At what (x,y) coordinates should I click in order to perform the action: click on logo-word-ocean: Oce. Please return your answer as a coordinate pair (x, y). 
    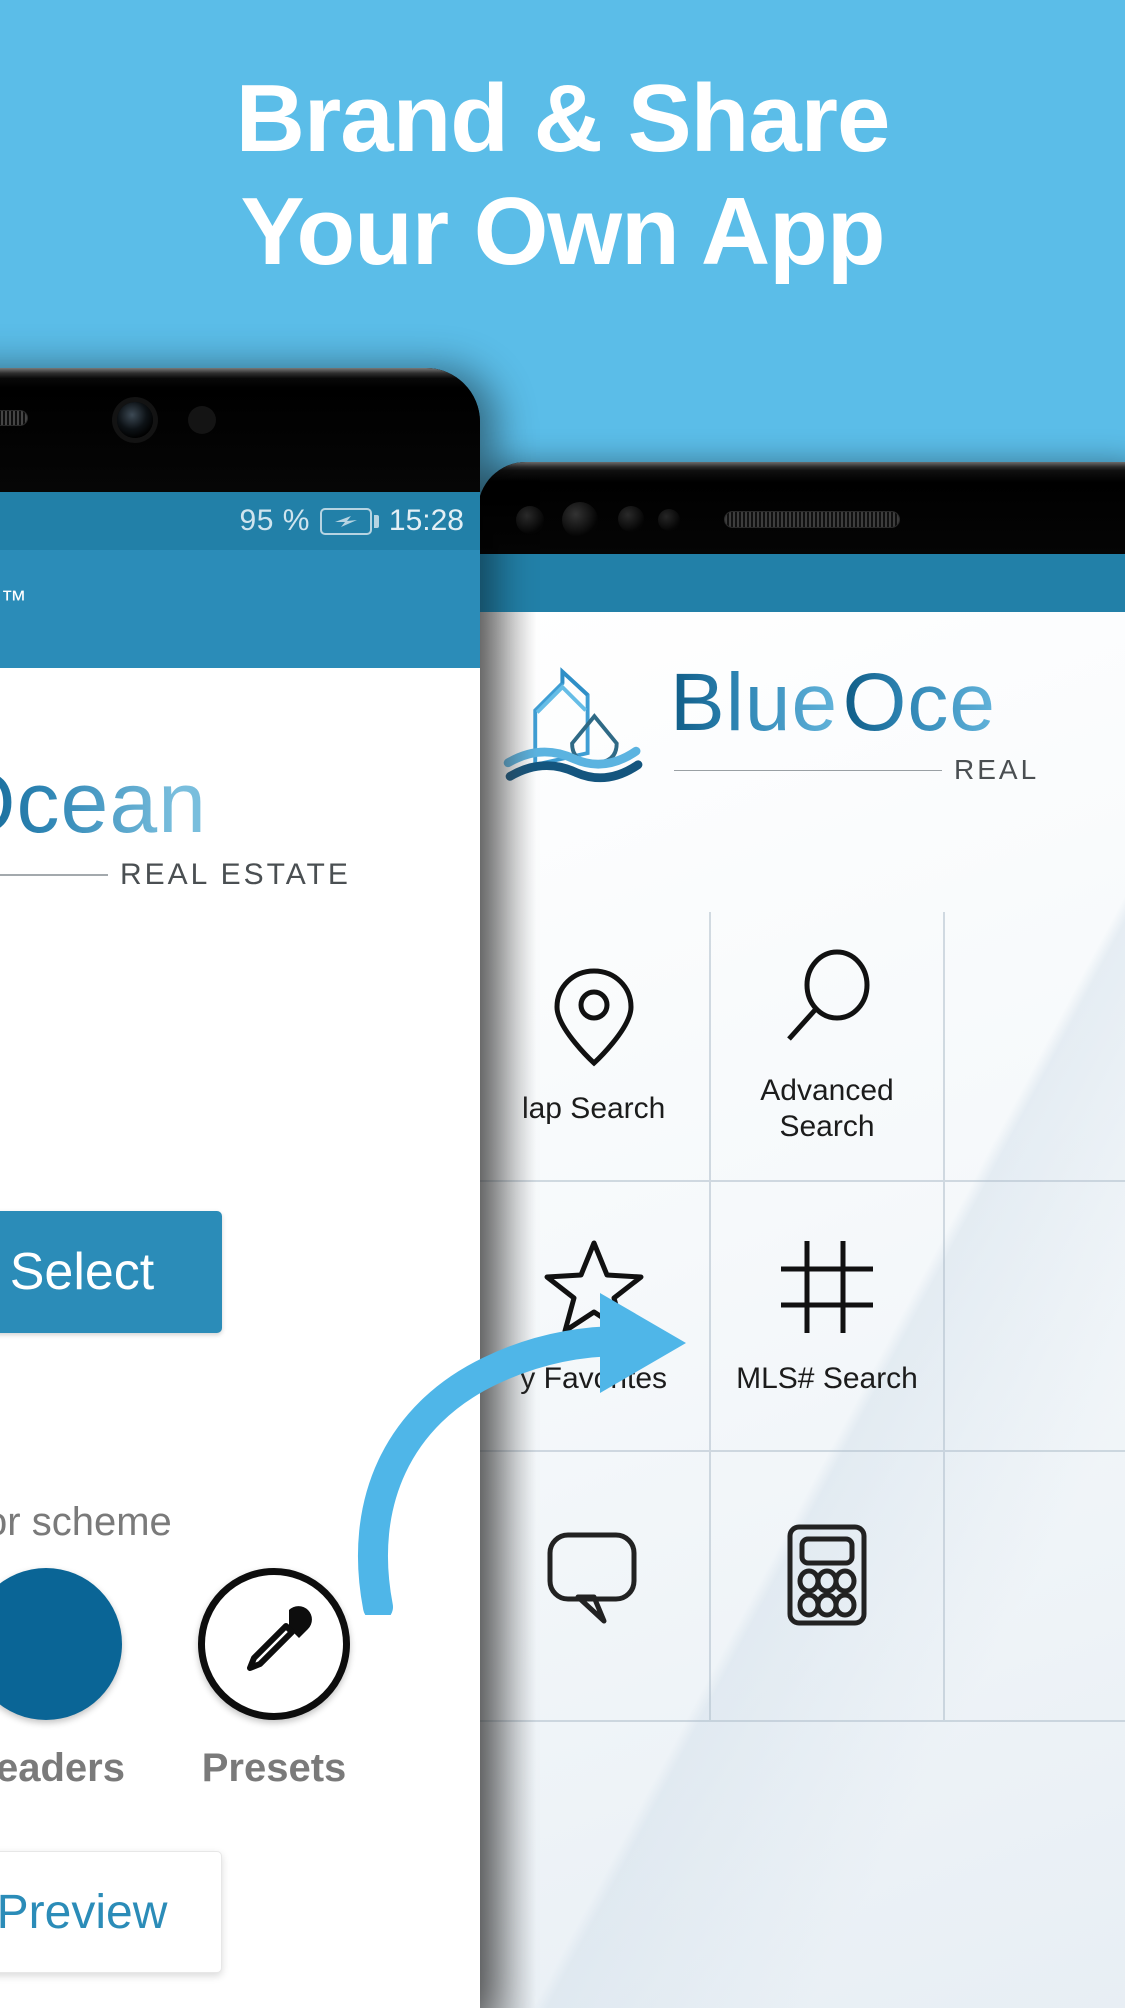
    Looking at the image, I should click on (919, 702).